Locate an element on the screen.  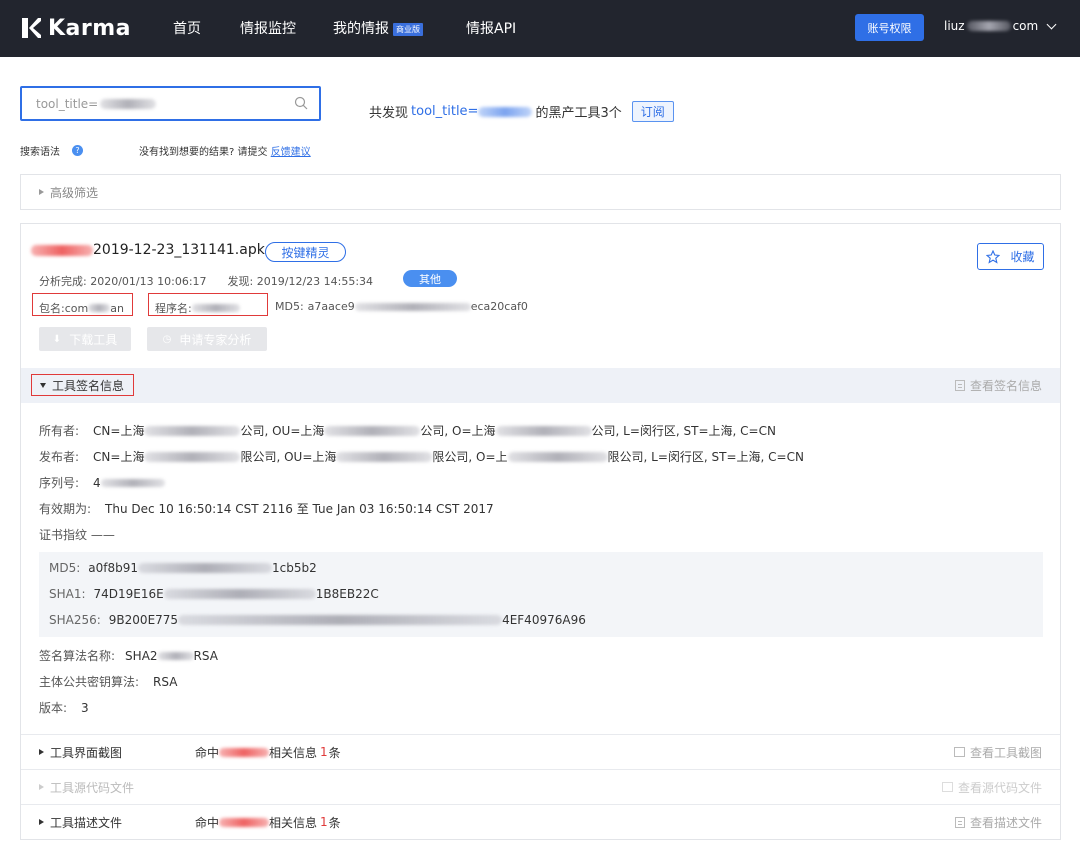
download-tool-button: ⬇ 下载工具 is located at coordinates (85, 339).